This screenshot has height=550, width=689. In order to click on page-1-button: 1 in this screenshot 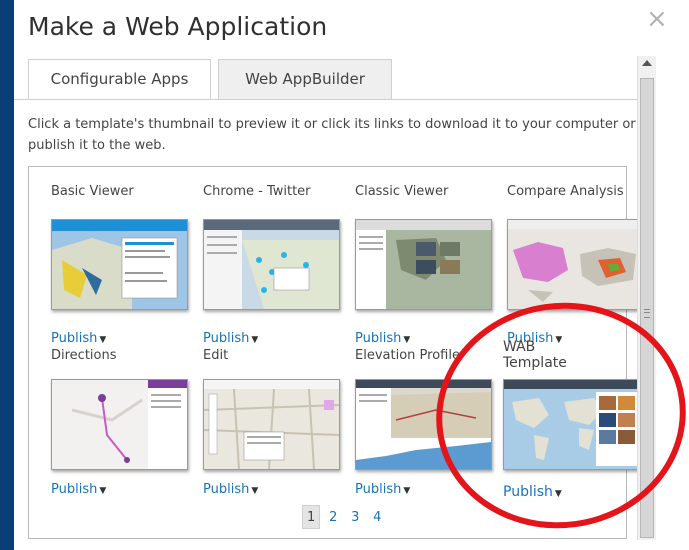, I will do `click(311, 517)`.